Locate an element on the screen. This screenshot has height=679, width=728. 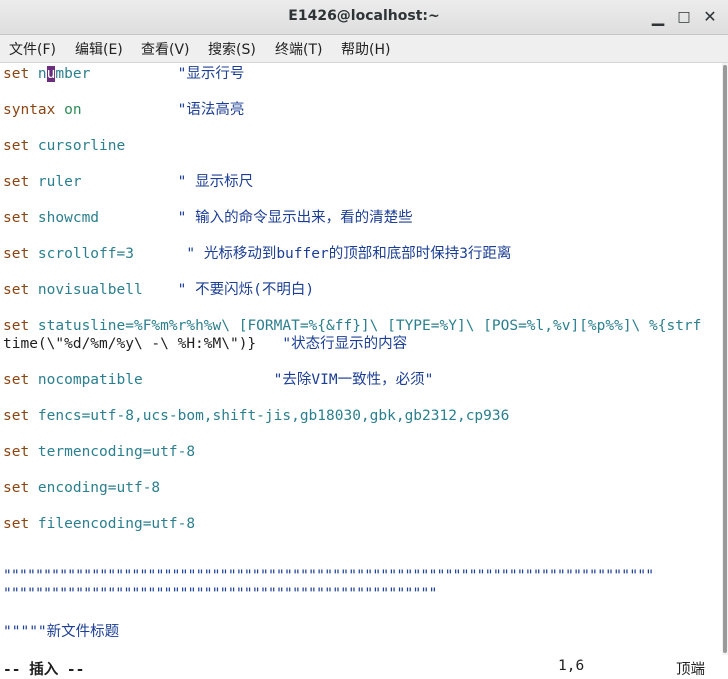
menu-search: 搜索(S) is located at coordinates (232, 49).